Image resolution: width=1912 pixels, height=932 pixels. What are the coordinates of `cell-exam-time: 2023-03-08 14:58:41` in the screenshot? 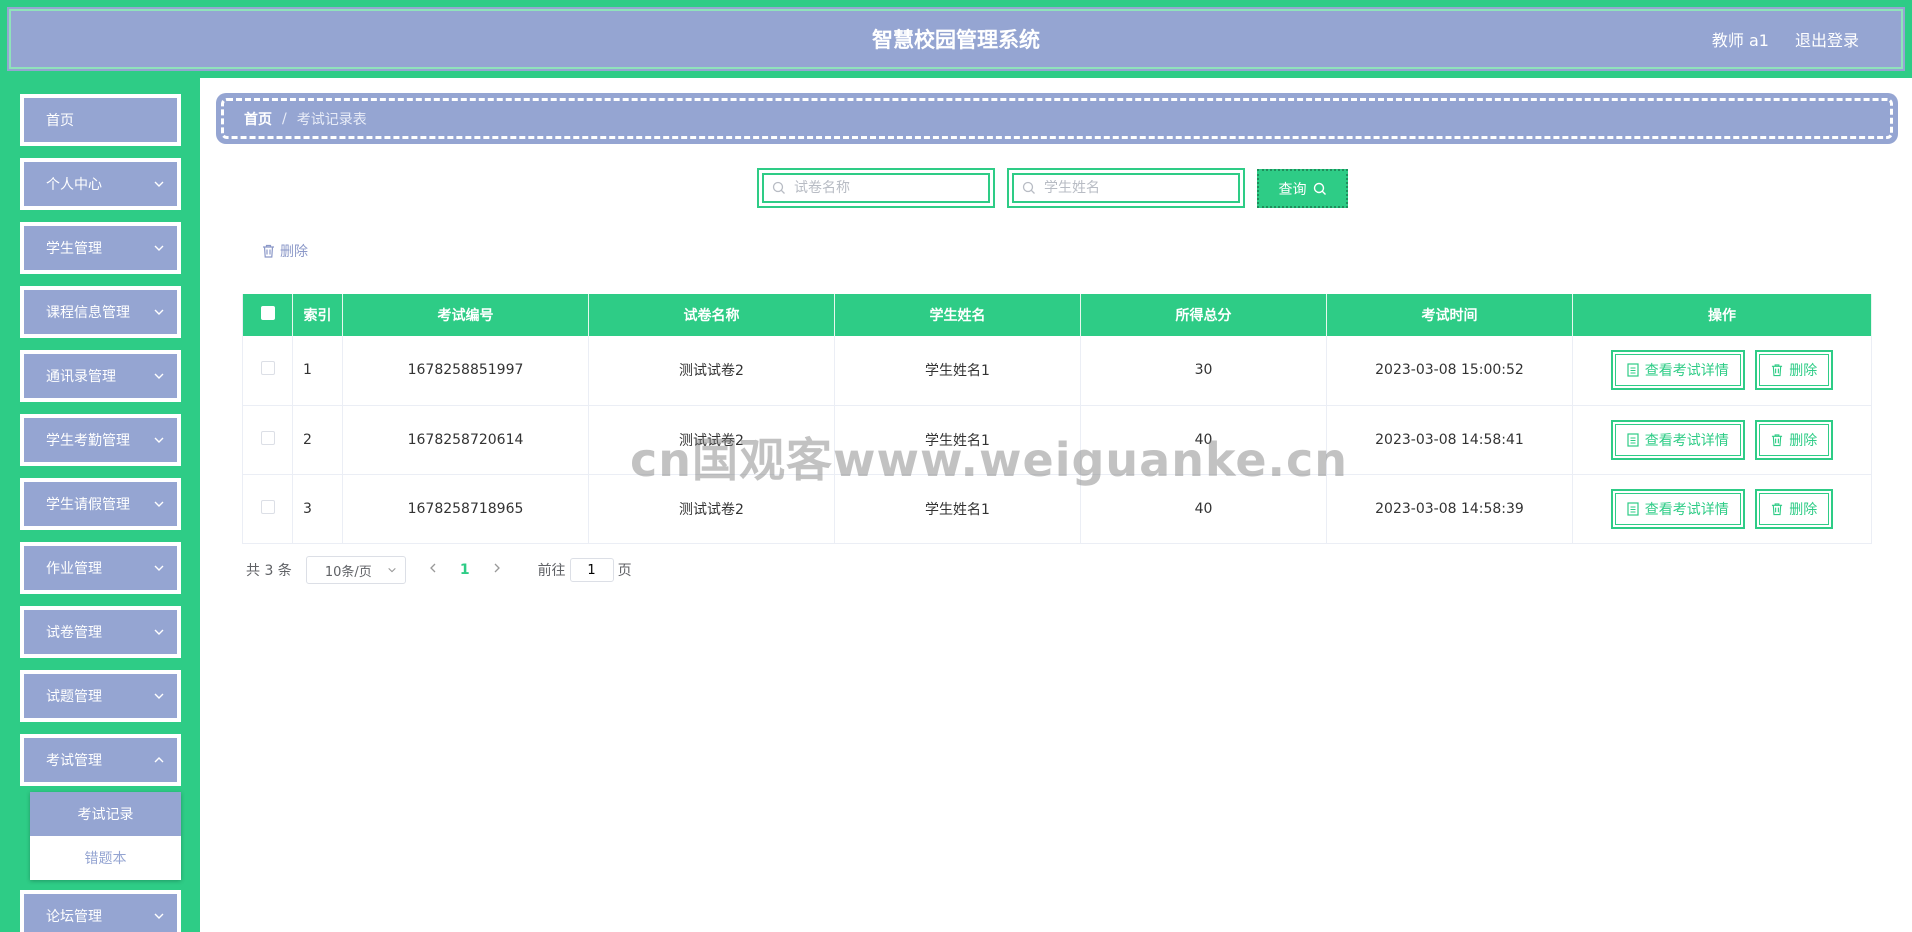 It's located at (1449, 440).